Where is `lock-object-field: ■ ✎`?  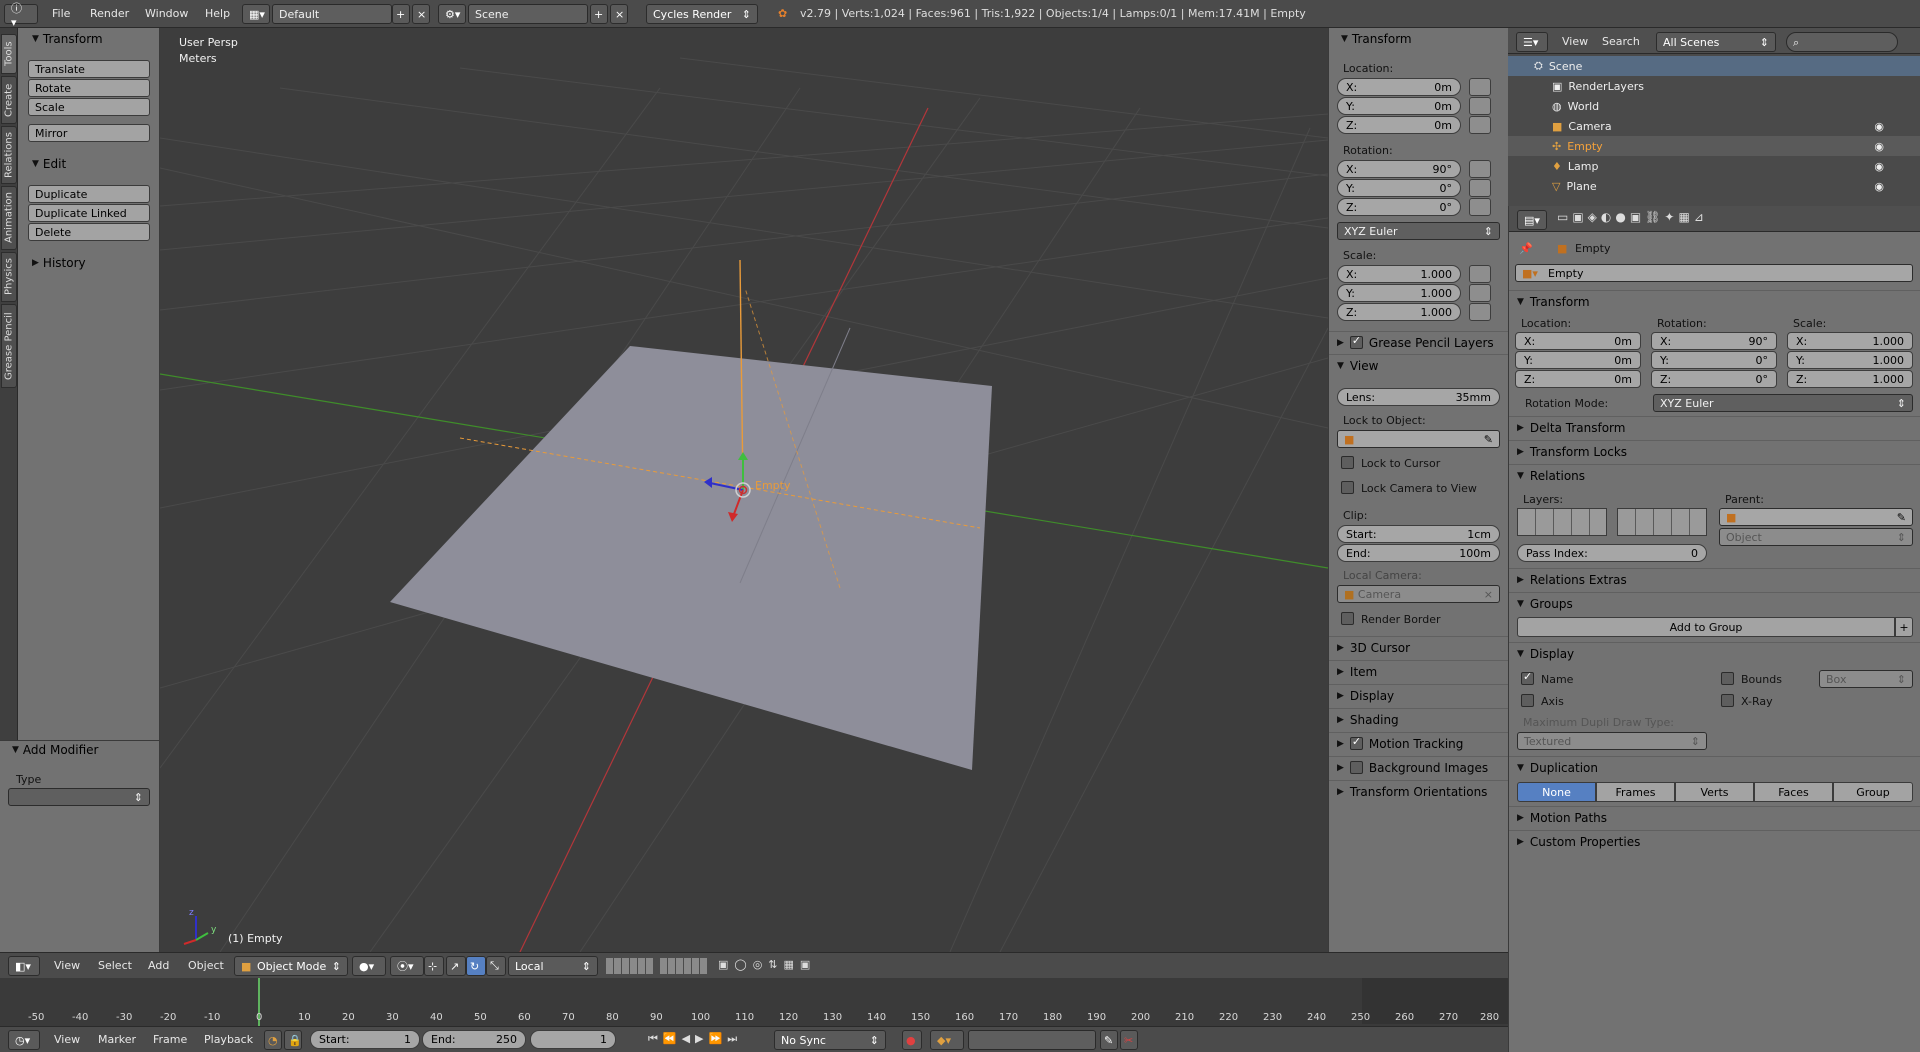 lock-object-field: ■ ✎ is located at coordinates (1418, 439).